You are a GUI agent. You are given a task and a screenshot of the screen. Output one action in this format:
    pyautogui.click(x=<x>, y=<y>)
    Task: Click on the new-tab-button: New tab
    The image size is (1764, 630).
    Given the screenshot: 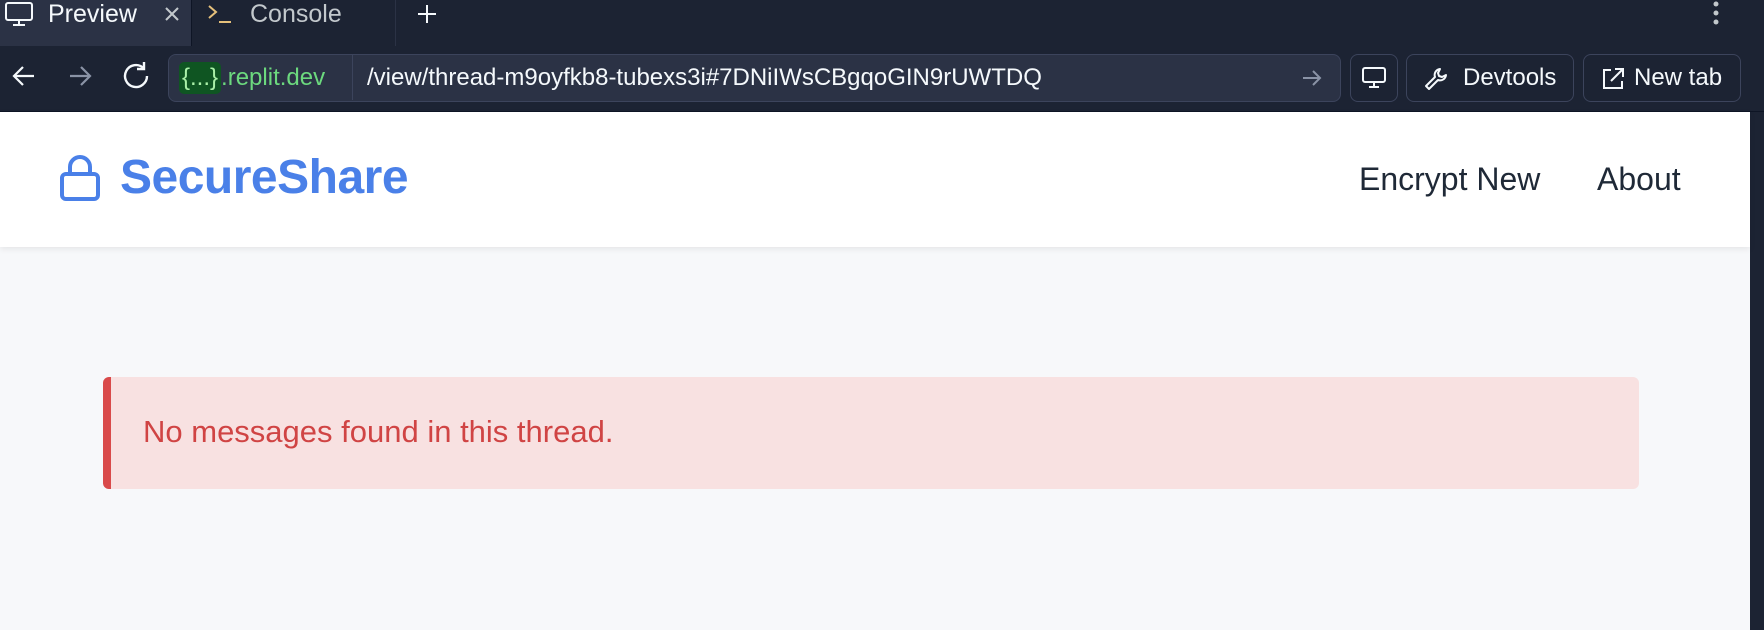 What is the action you would take?
    pyautogui.click(x=1662, y=78)
    